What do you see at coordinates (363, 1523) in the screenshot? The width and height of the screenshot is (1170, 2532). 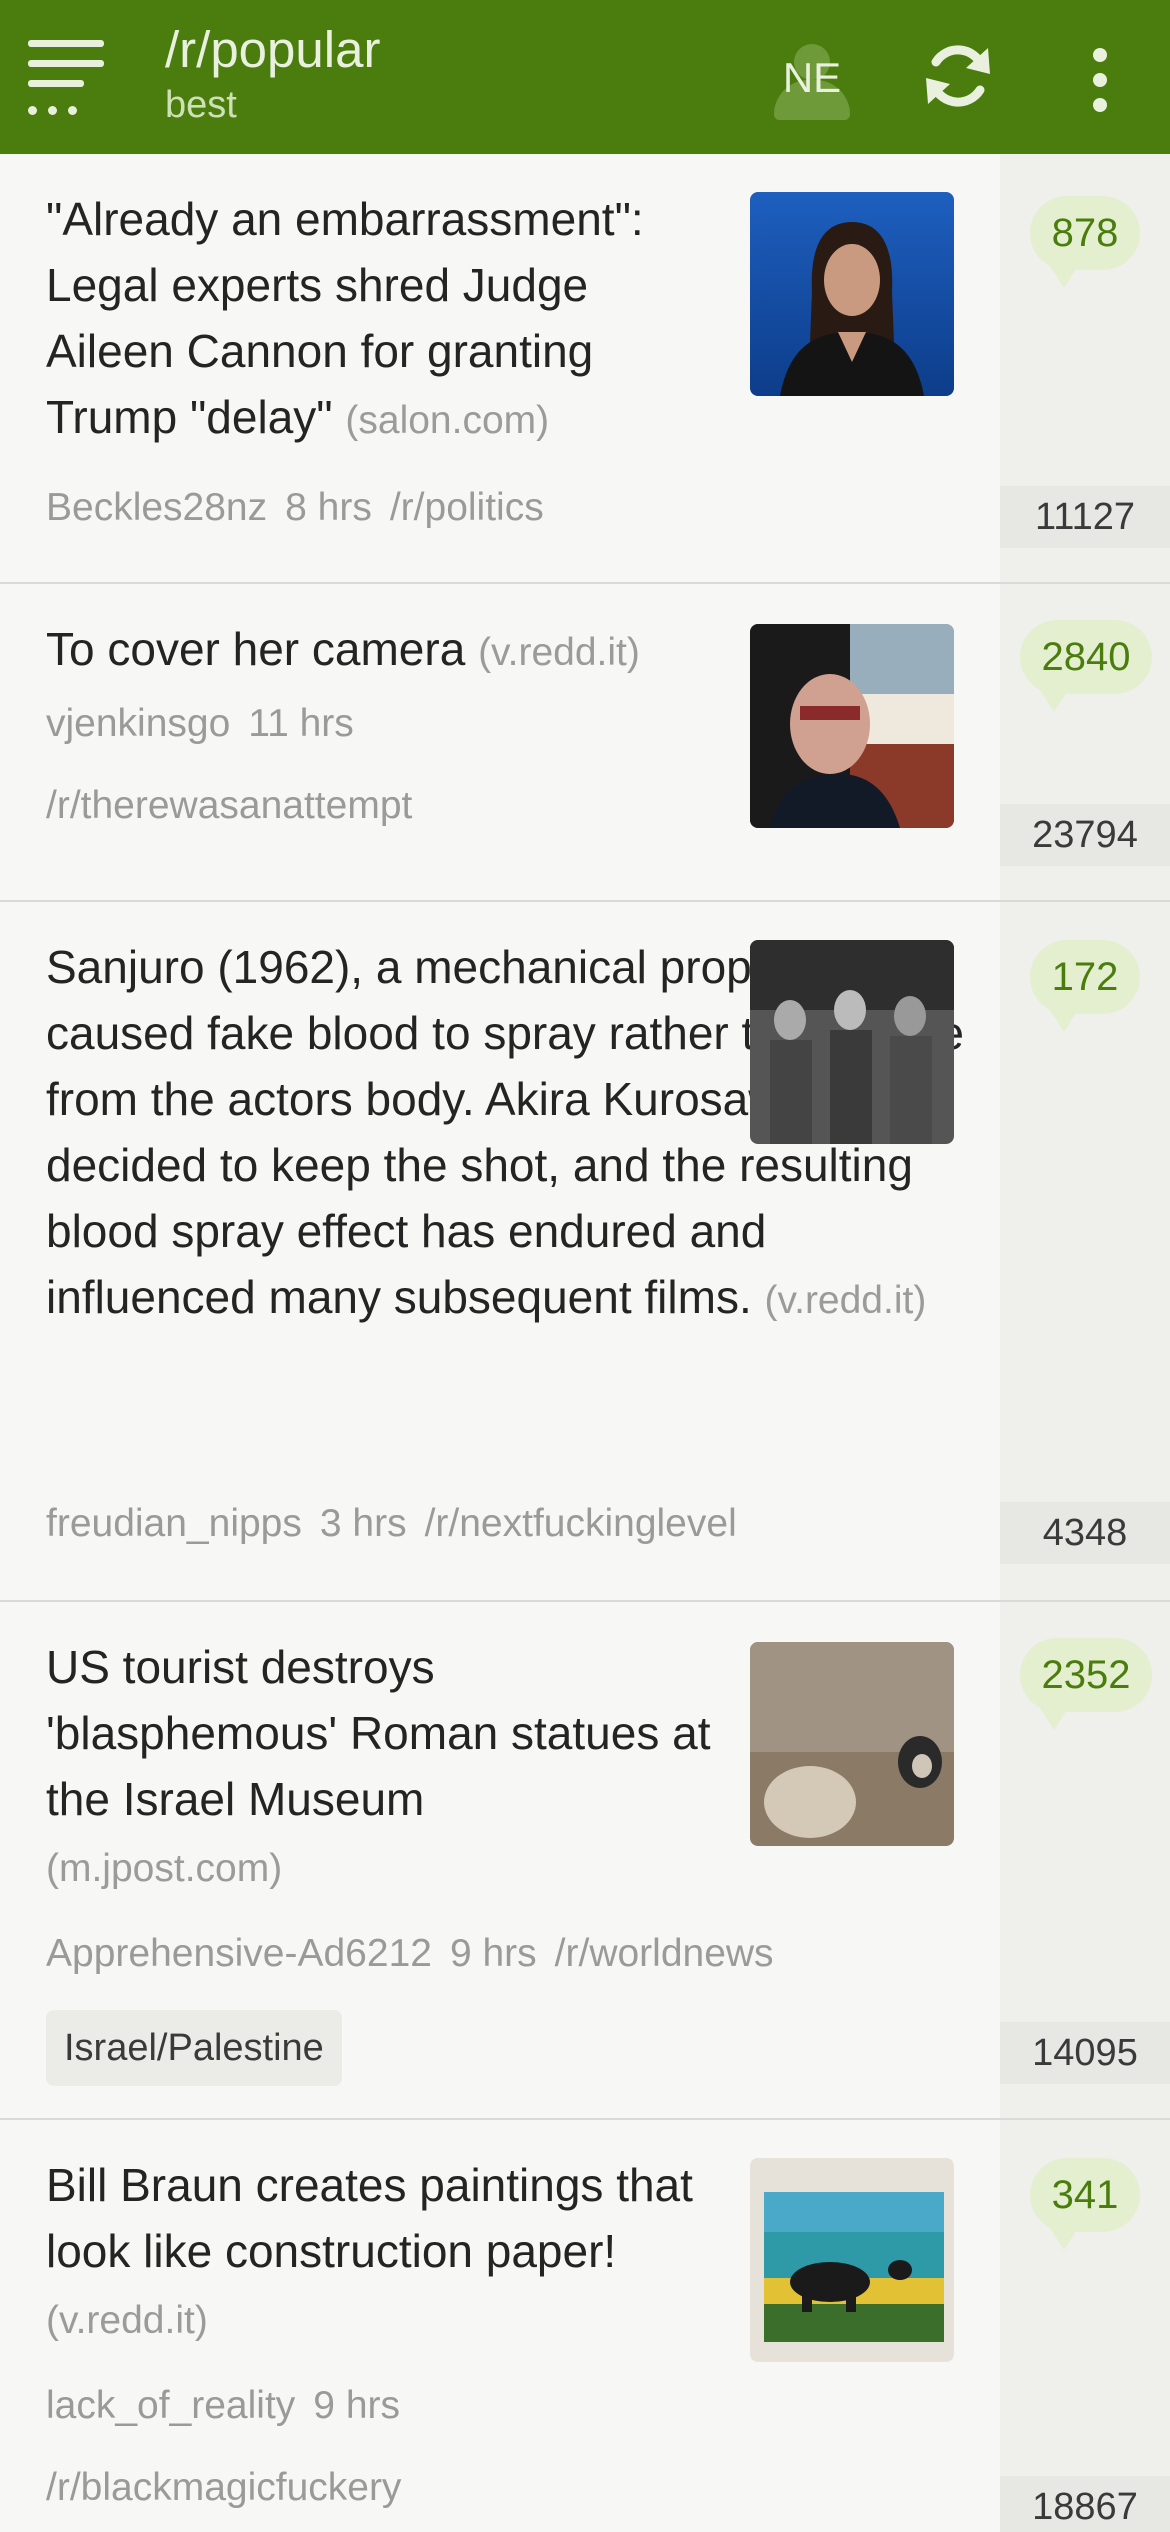 I see `post-age: 3 hrs` at bounding box center [363, 1523].